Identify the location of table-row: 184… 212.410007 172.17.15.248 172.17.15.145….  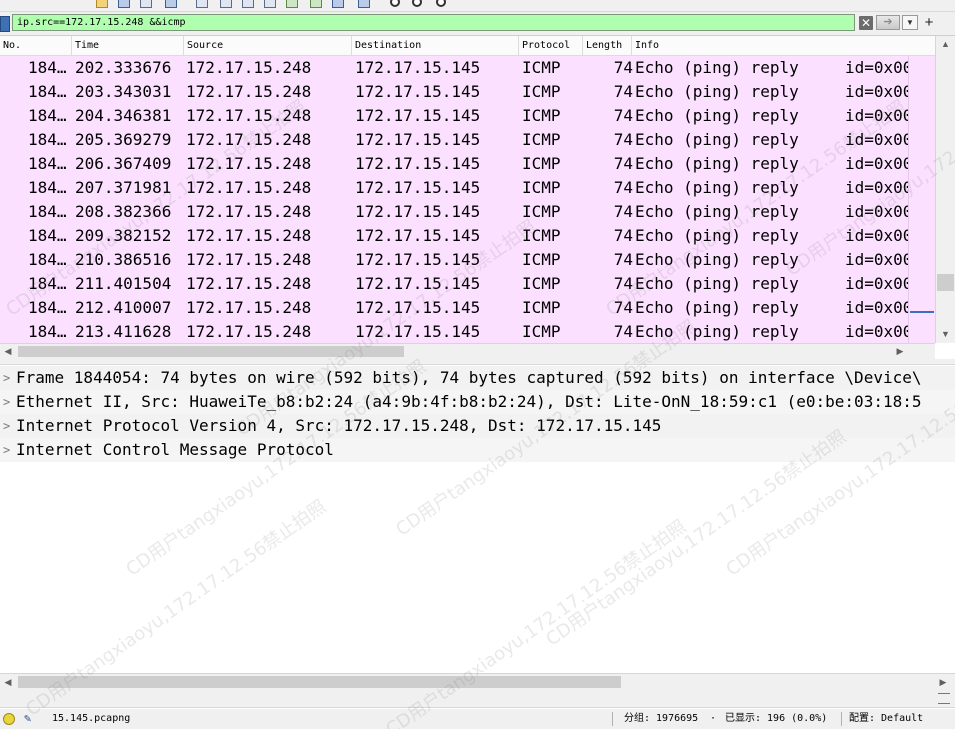
(454, 308).